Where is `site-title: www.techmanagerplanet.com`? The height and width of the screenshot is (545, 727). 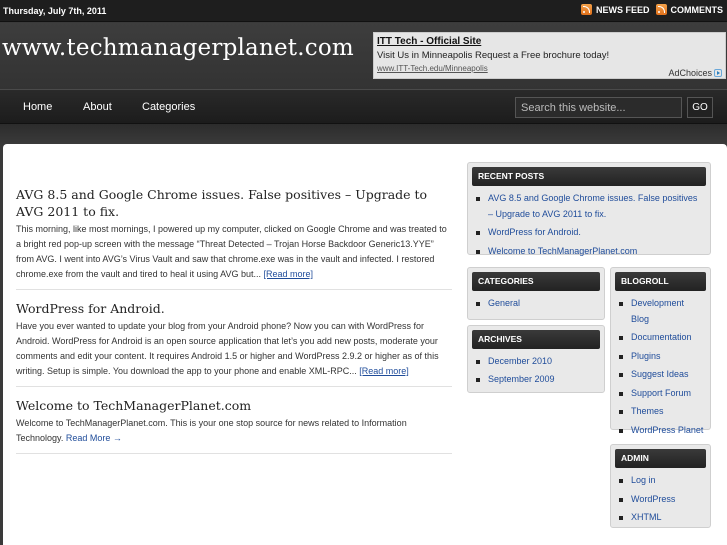 site-title: www.techmanagerplanet.com is located at coordinates (178, 48).